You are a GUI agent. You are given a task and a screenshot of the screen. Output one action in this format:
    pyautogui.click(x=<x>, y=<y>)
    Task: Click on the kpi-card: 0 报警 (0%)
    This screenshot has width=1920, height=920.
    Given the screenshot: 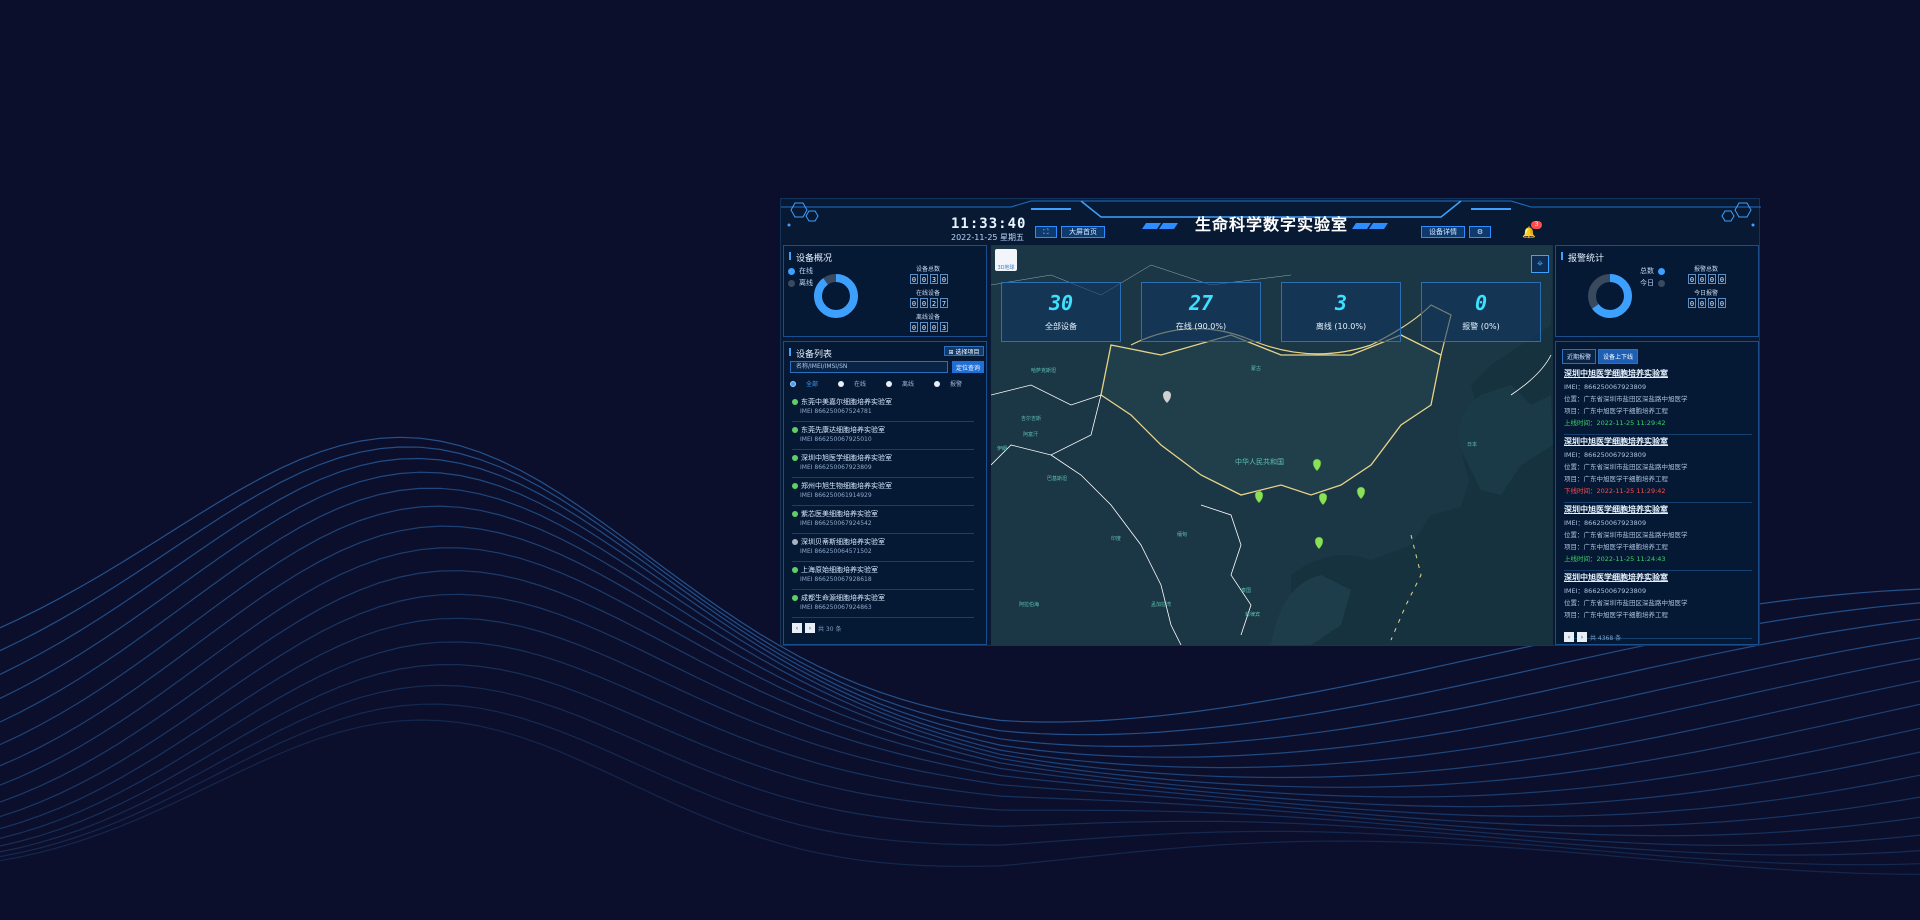 What is the action you would take?
    pyautogui.click(x=1481, y=312)
    